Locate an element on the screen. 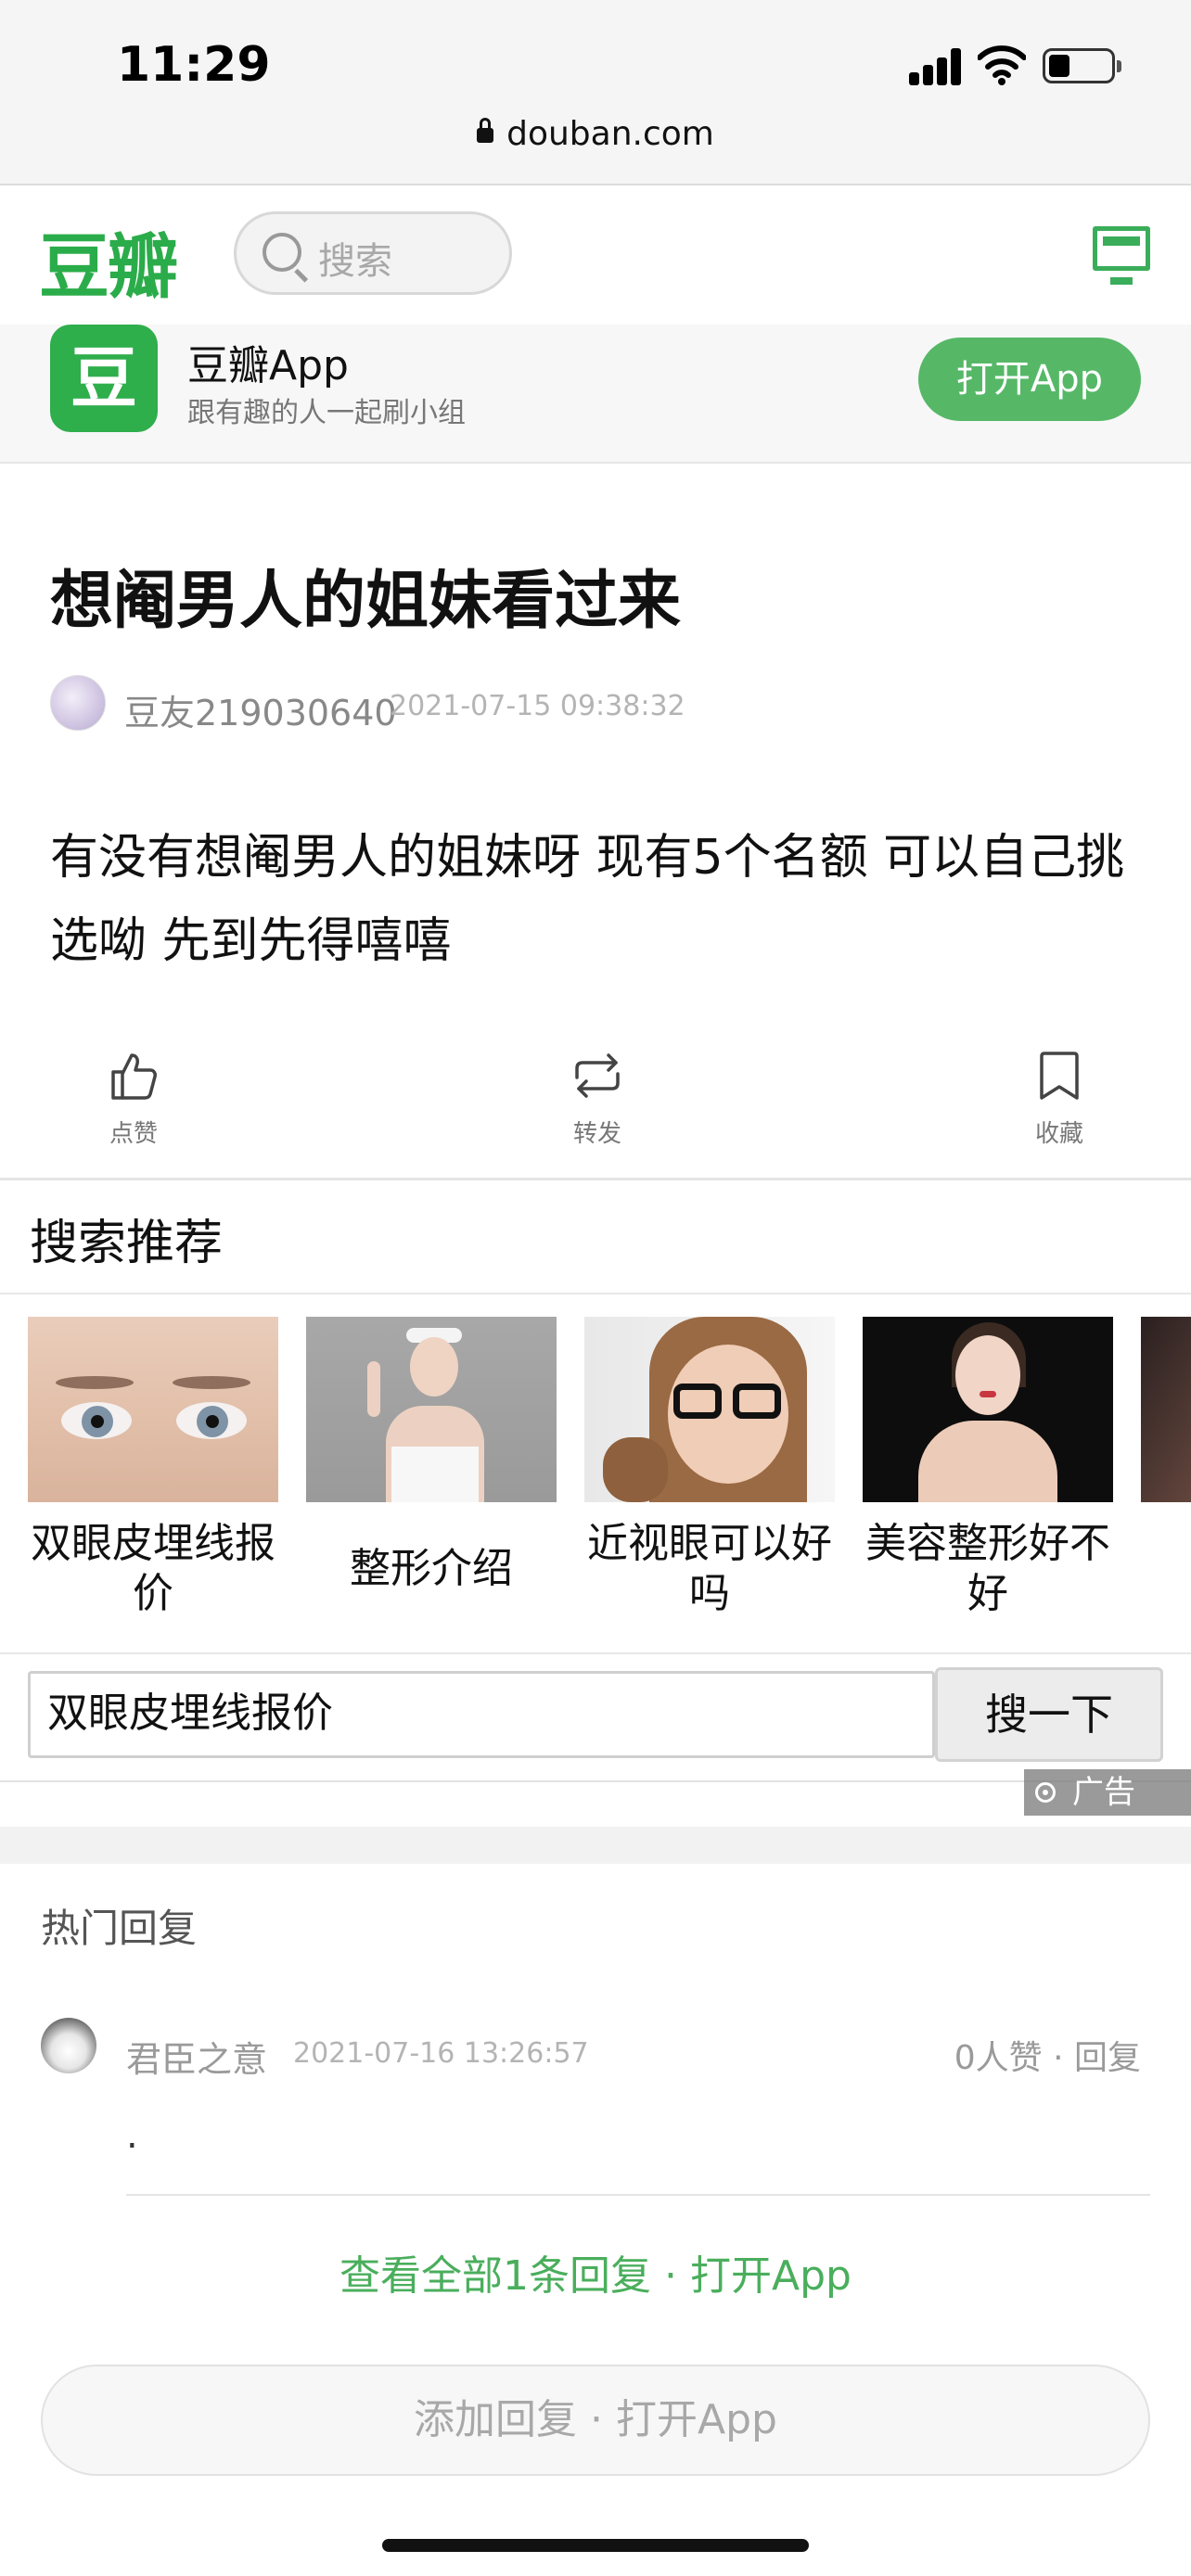  post-body: 有没有想阉男人的姐妹呀 现有5个名额 可以自己挑选呦 先到先得嘻嘻 is located at coordinates (587, 900).